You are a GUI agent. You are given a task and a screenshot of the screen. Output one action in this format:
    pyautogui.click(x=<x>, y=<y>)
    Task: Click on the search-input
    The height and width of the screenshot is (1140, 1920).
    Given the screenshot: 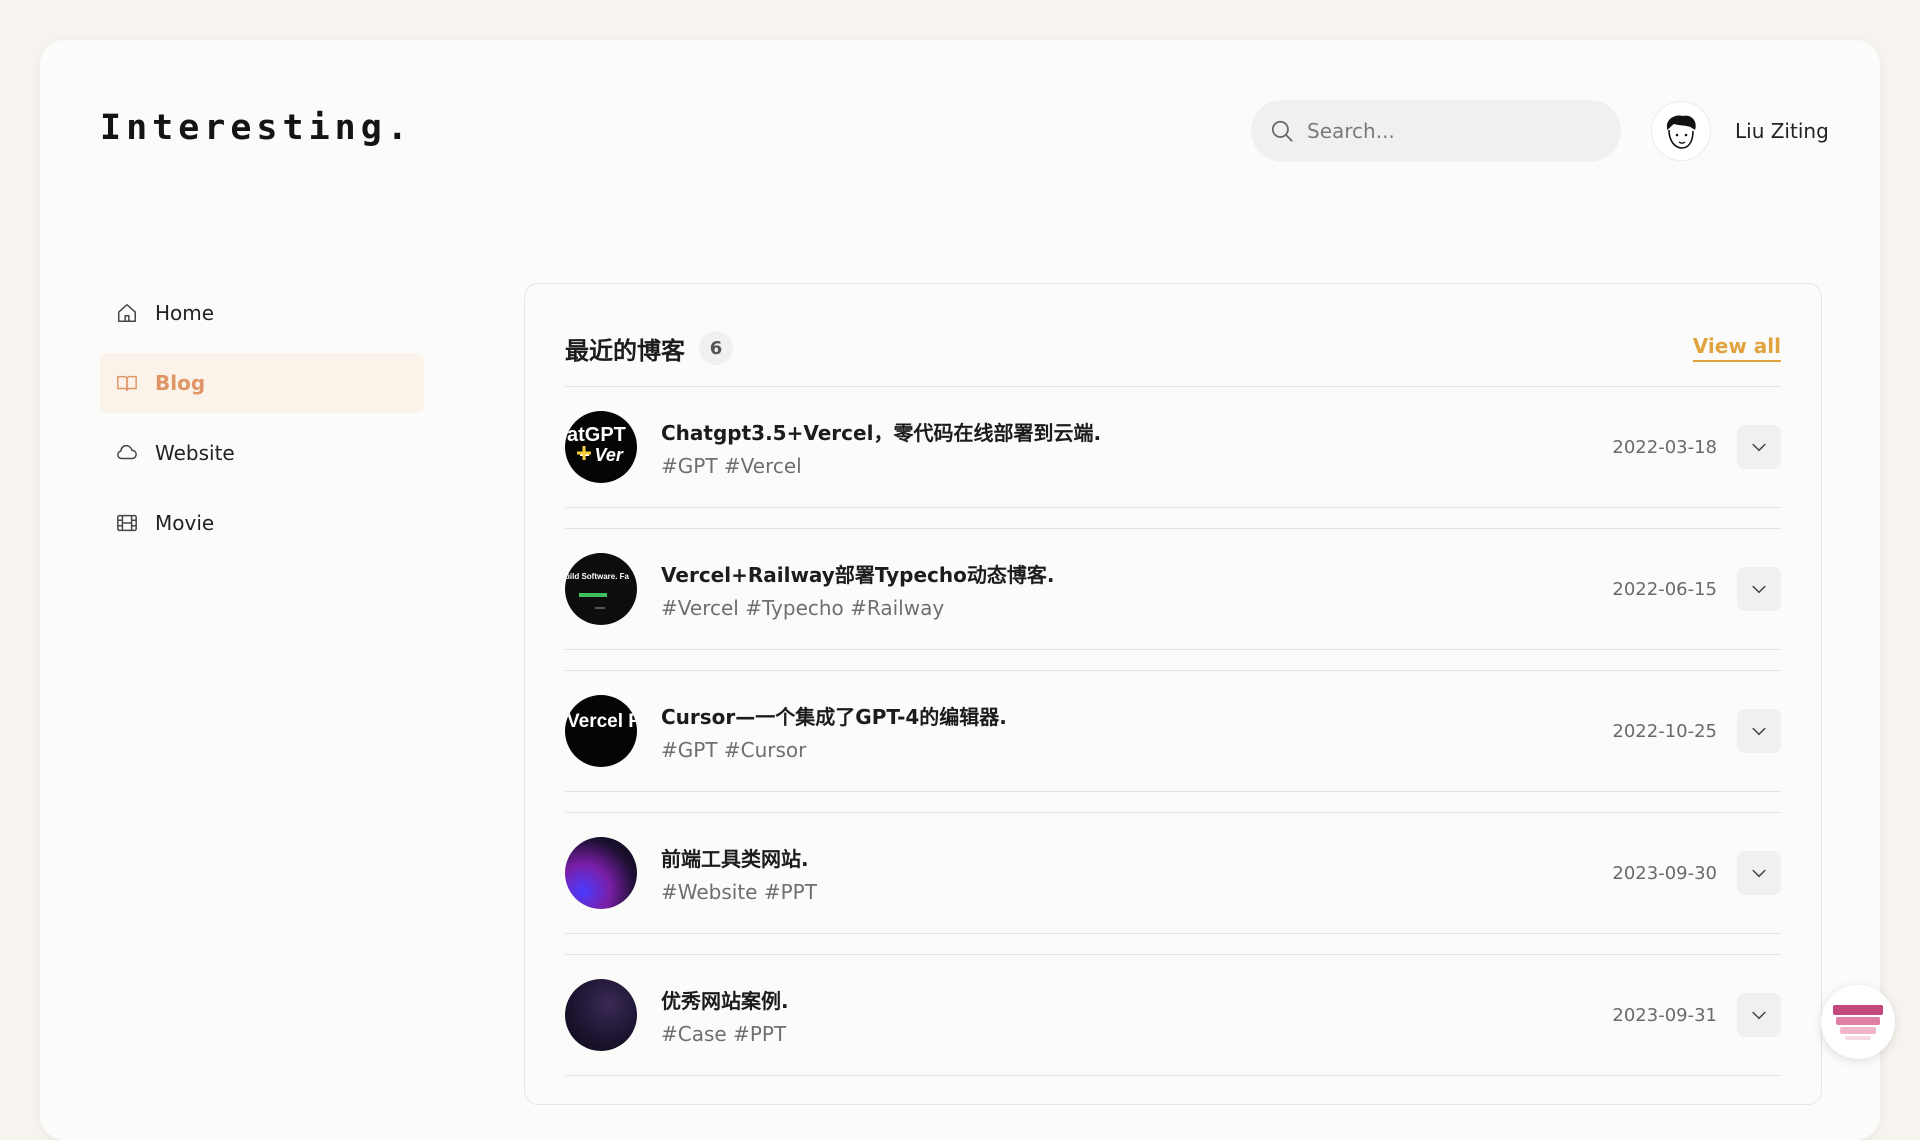 What is the action you would take?
    pyautogui.click(x=1452, y=131)
    